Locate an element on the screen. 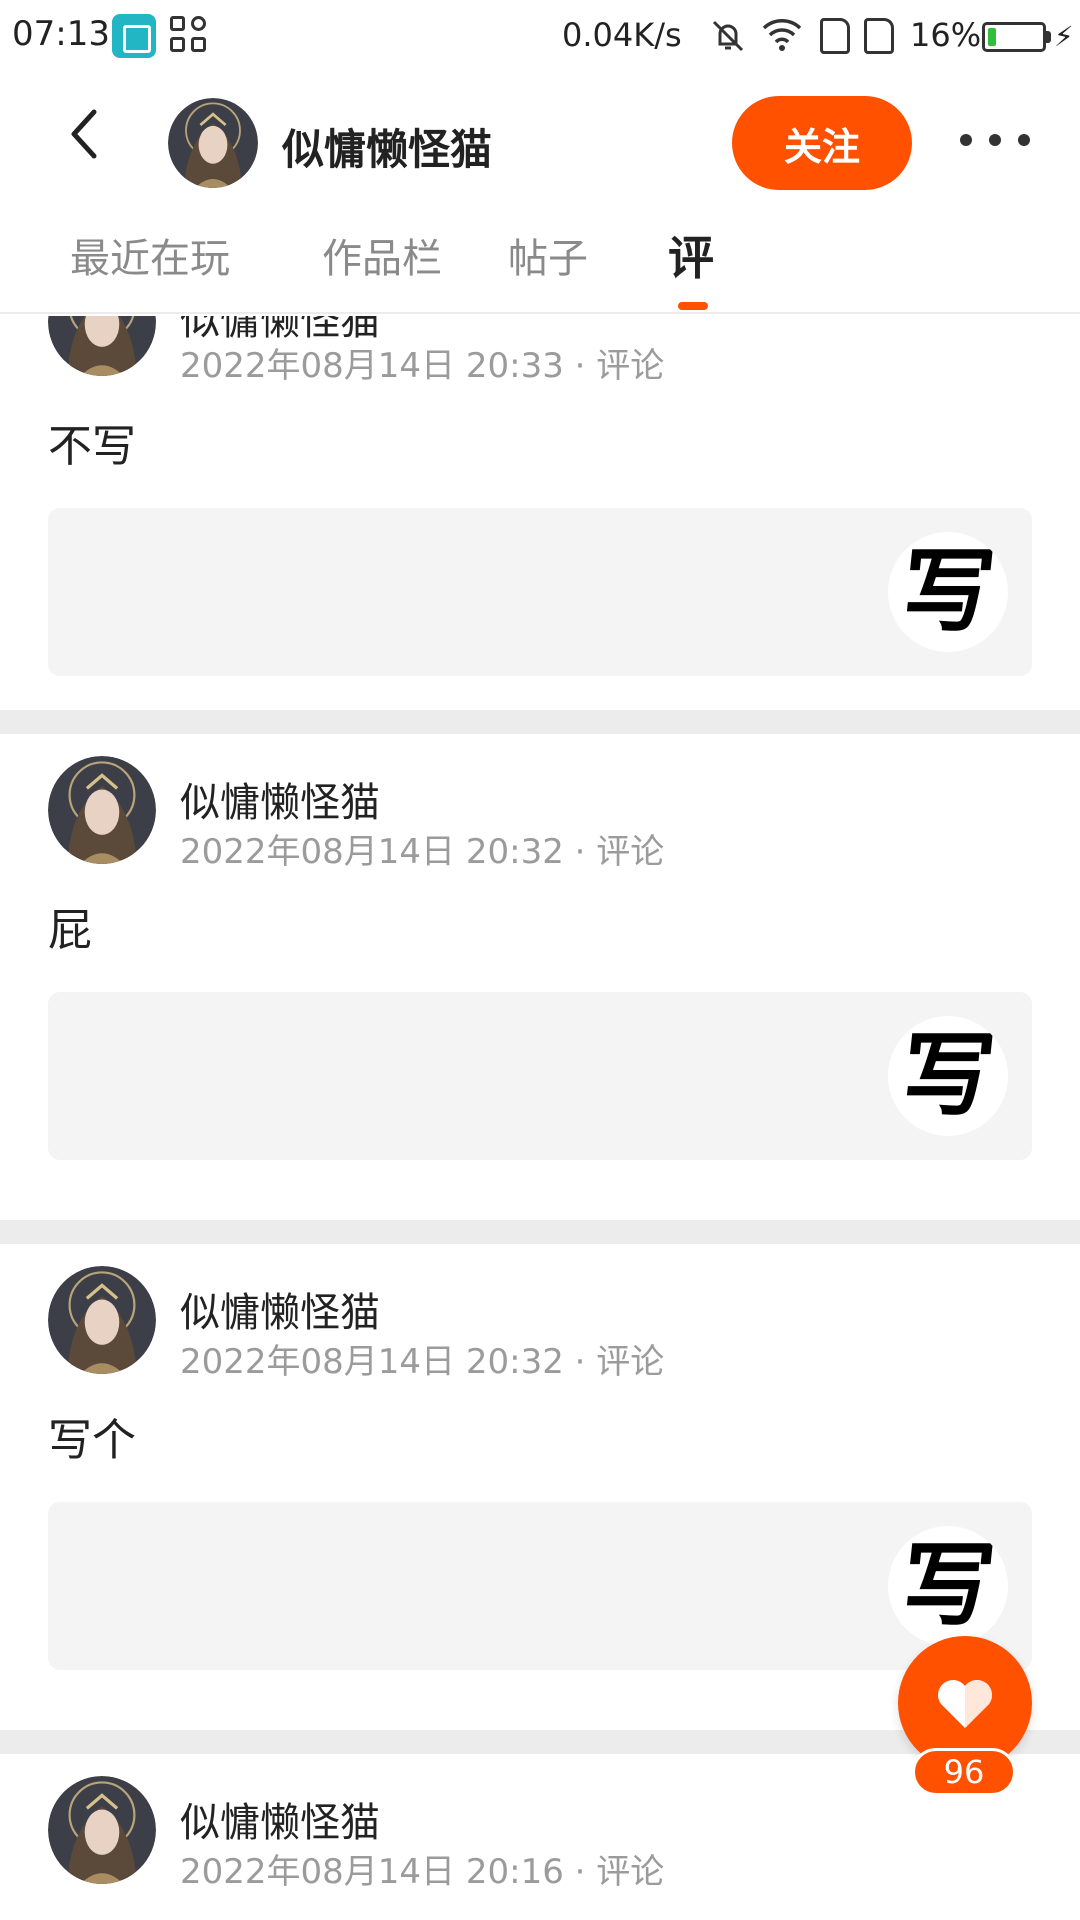 The image size is (1080, 1920). post-meta: 2022年08月14日 20:33 · 评论 is located at coordinates (422, 366).